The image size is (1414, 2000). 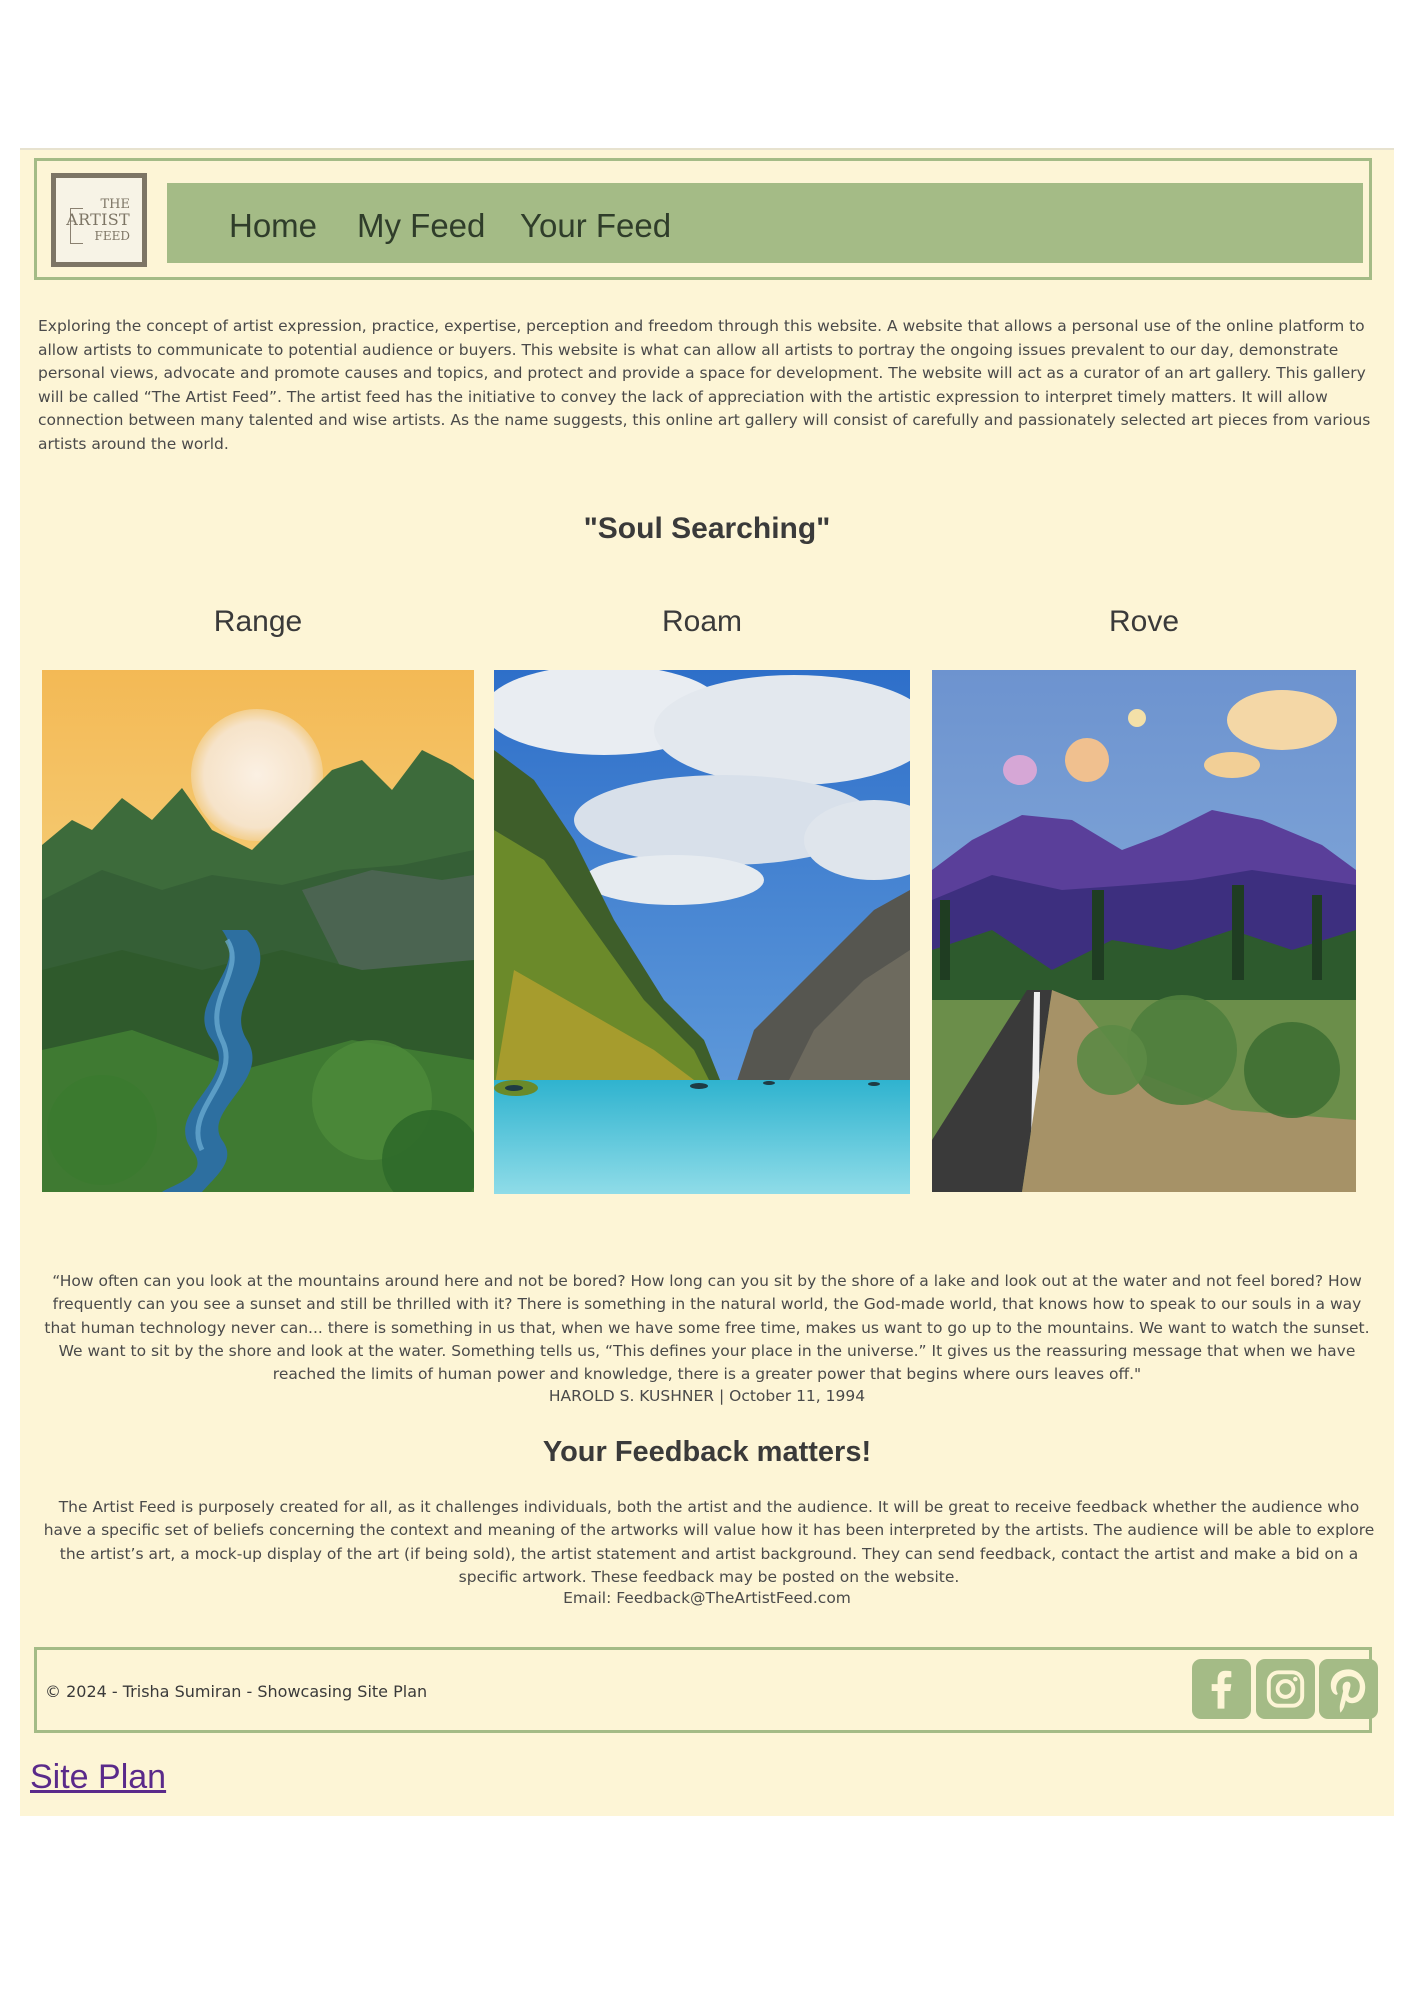 What do you see at coordinates (707, 1452) in the screenshot?
I see `feedback-title: Your Feedback matters!` at bounding box center [707, 1452].